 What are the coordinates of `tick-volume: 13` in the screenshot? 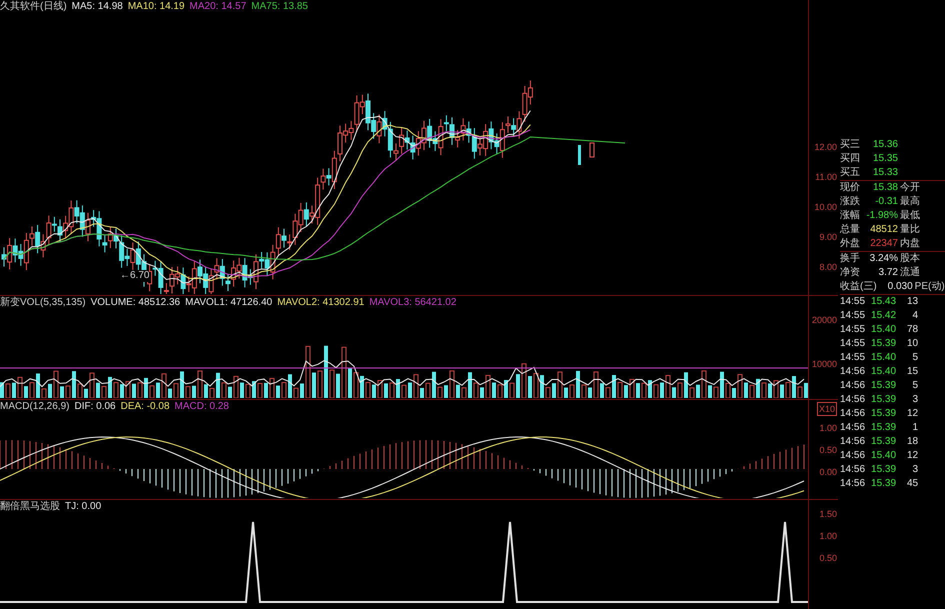 It's located at (912, 302).